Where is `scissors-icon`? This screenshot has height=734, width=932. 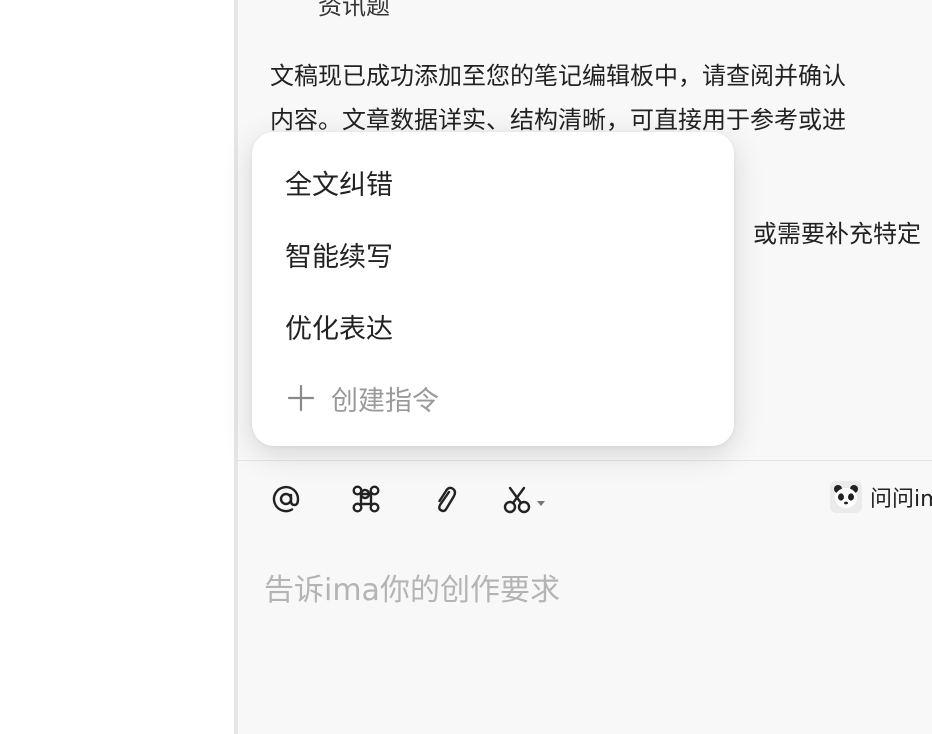 scissors-icon is located at coordinates (526, 499).